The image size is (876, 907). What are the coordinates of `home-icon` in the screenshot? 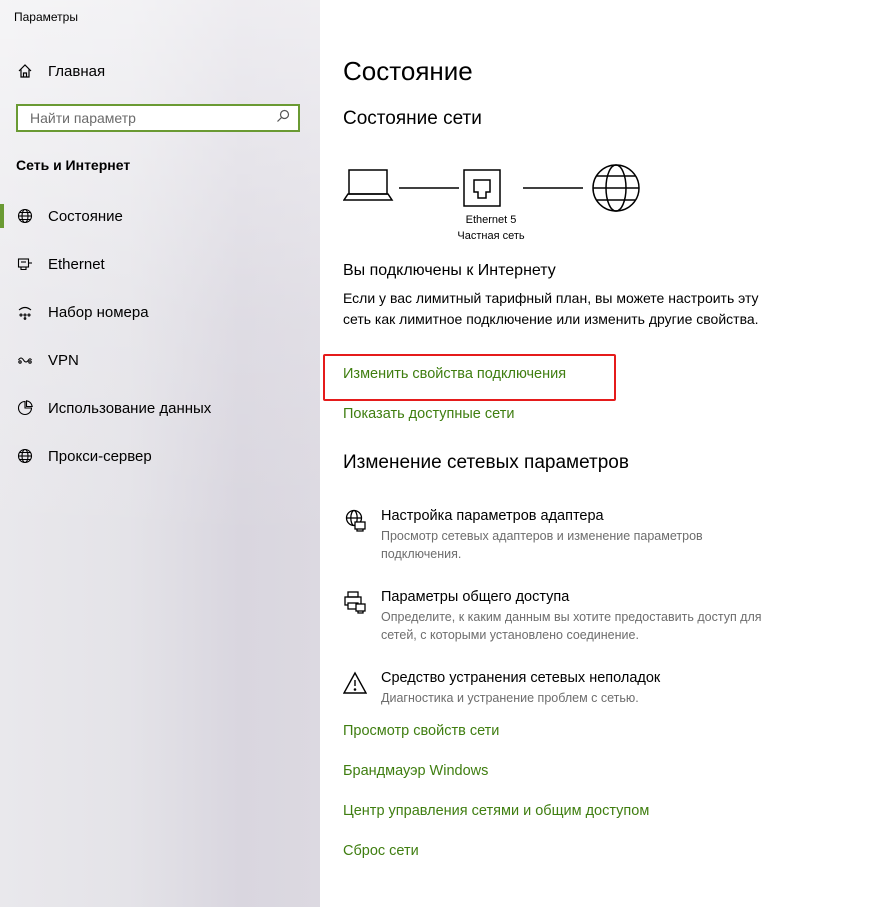 It's located at (25, 71).